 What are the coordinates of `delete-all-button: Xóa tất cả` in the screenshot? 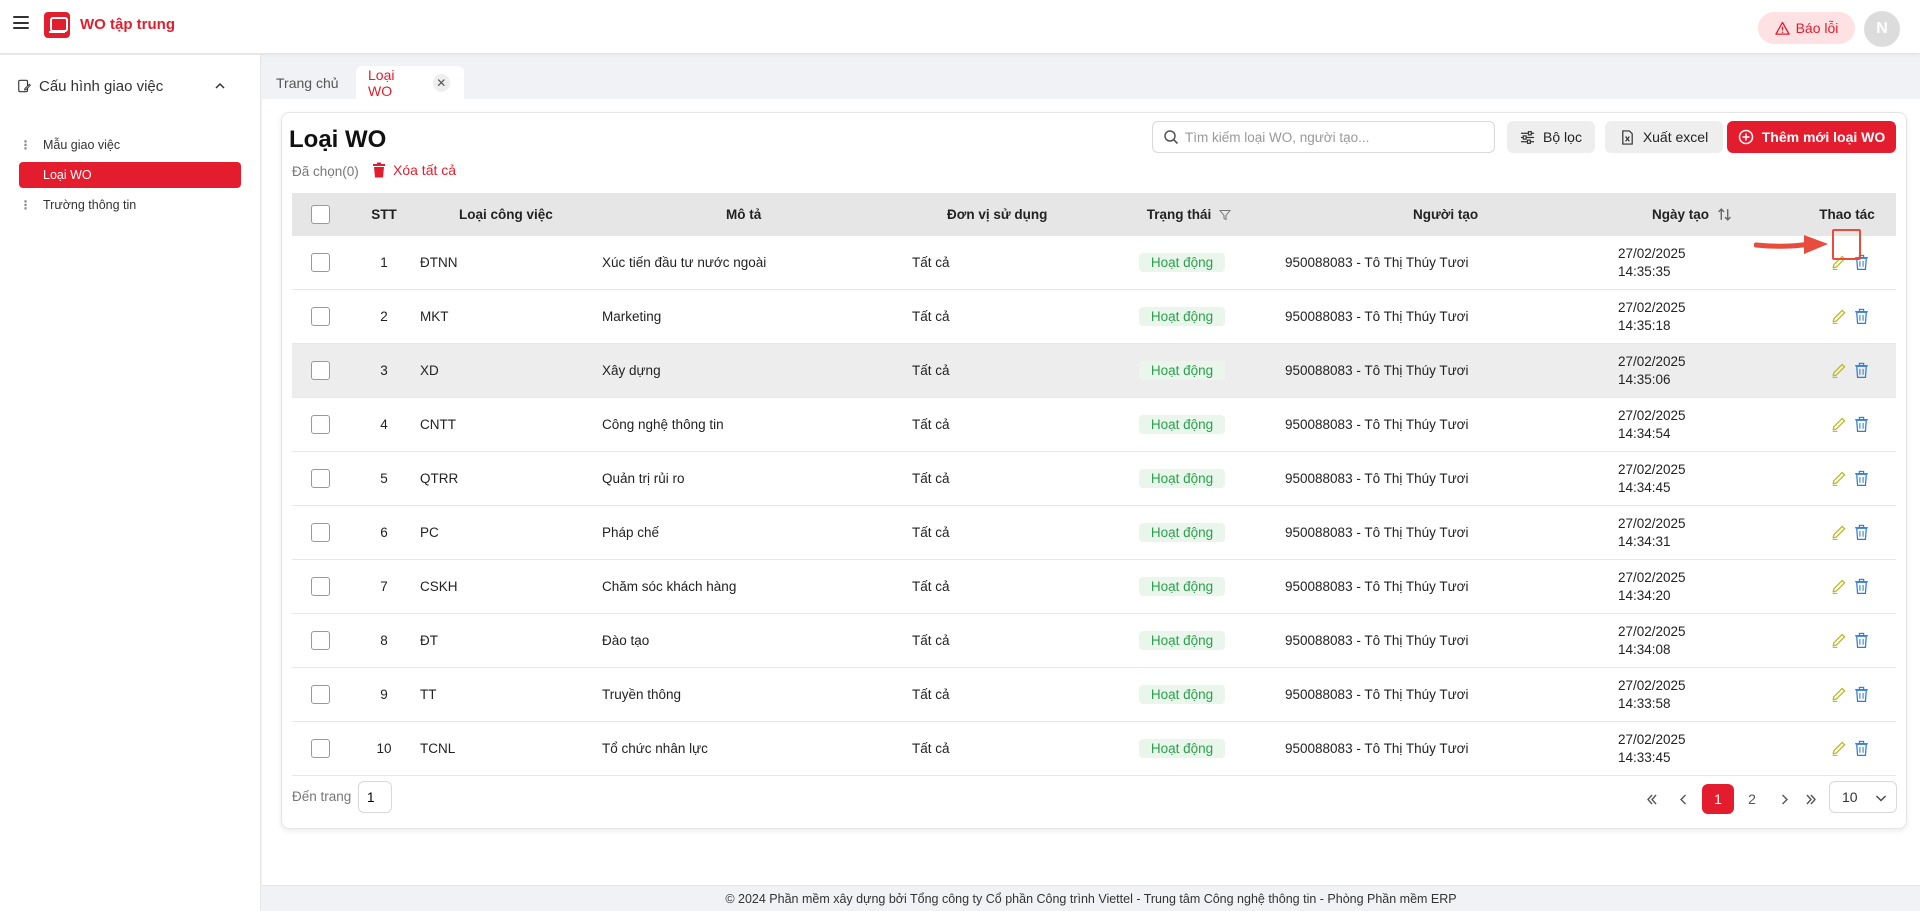 It's located at (414, 170).